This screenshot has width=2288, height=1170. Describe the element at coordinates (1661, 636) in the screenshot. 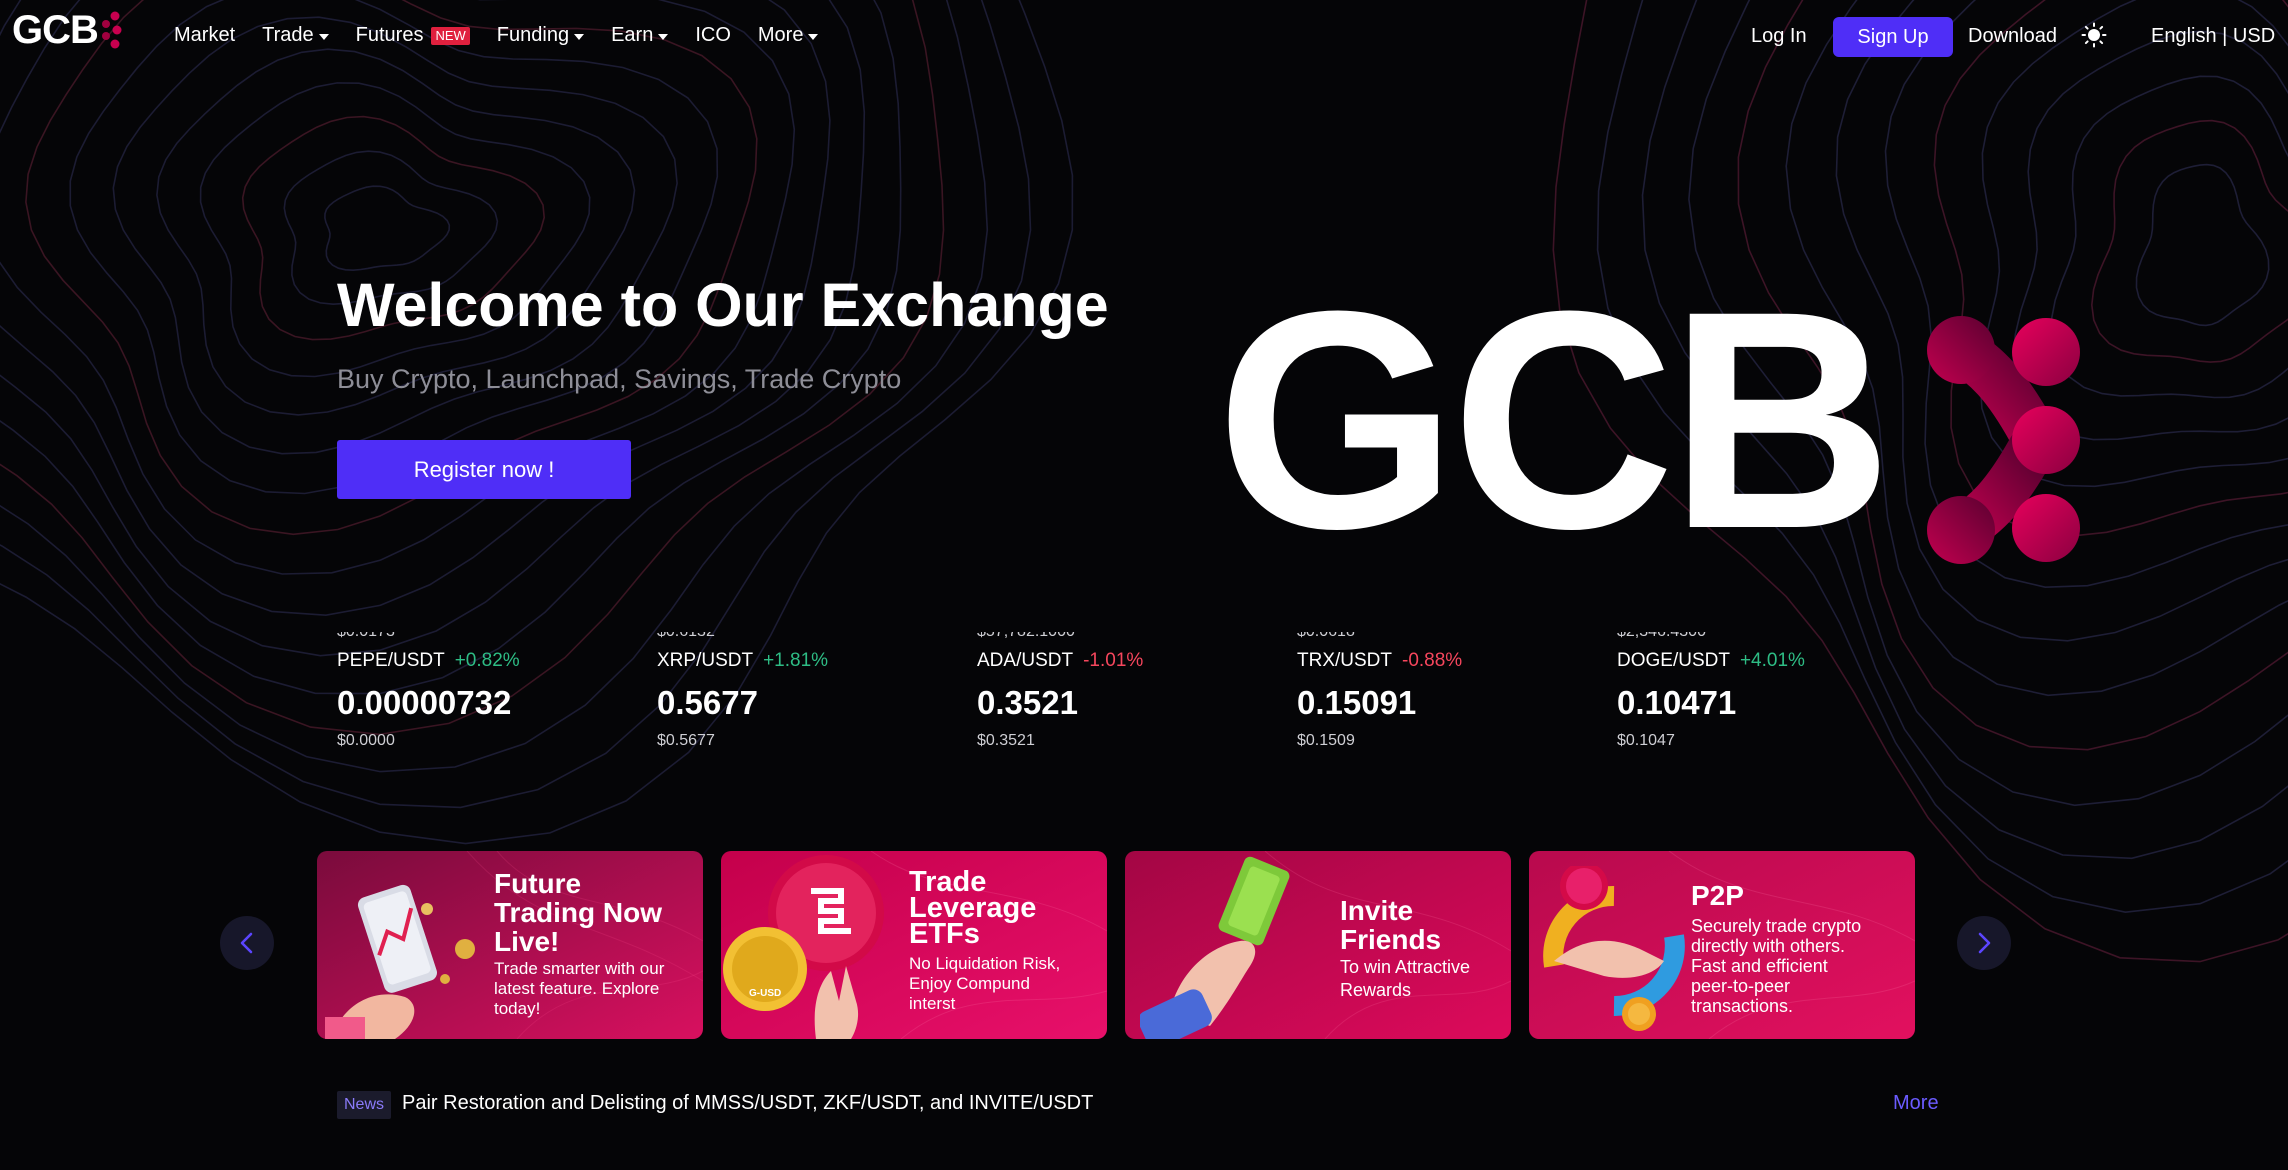

I see `ticker-prev-price: $2,346.4300` at that location.